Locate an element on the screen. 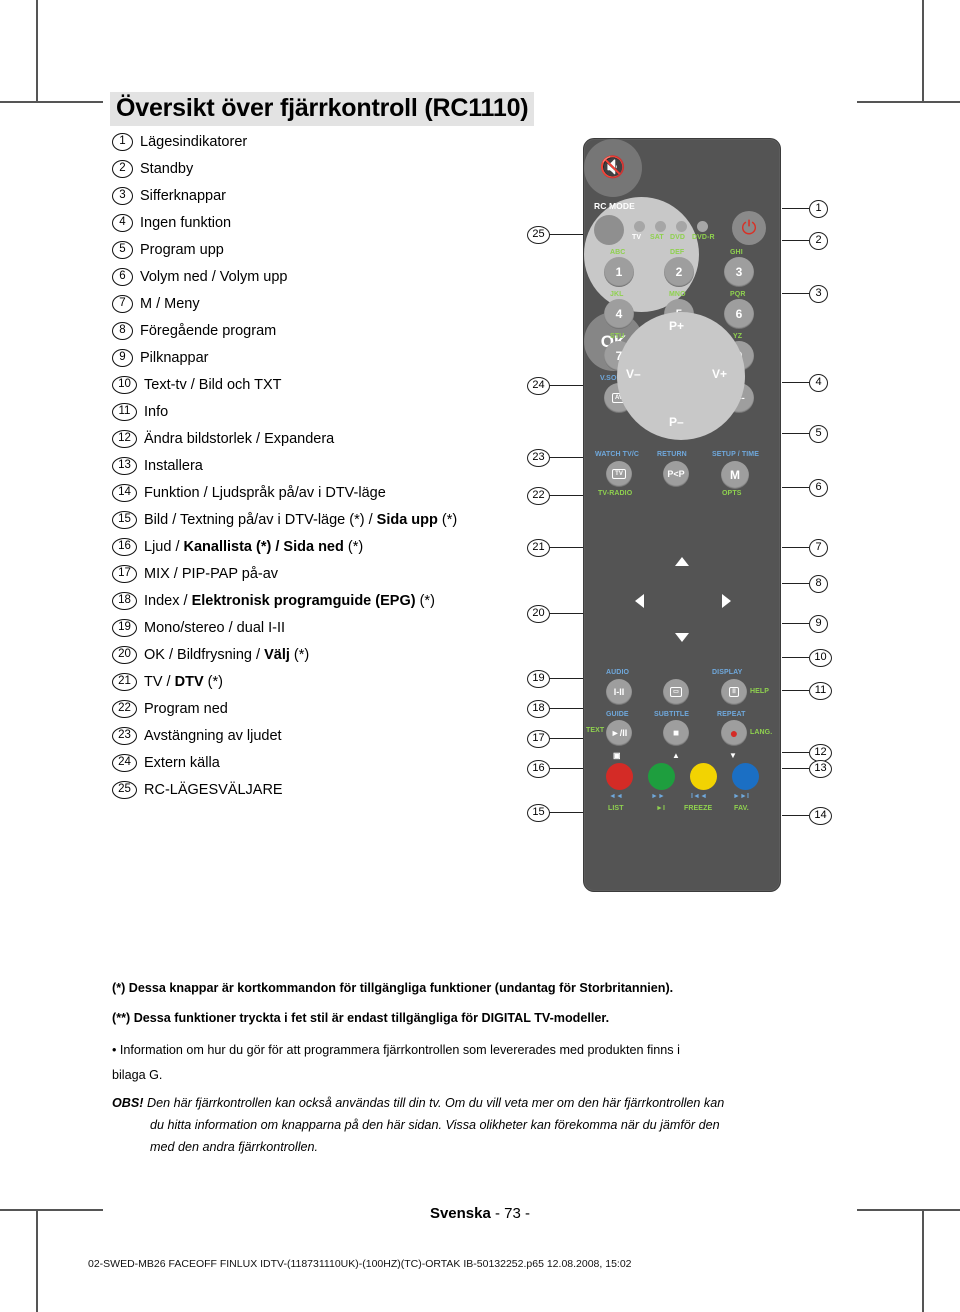 This screenshot has height=1312, width=960. legend-item-2: 2 Standby is located at coordinates (152, 169).